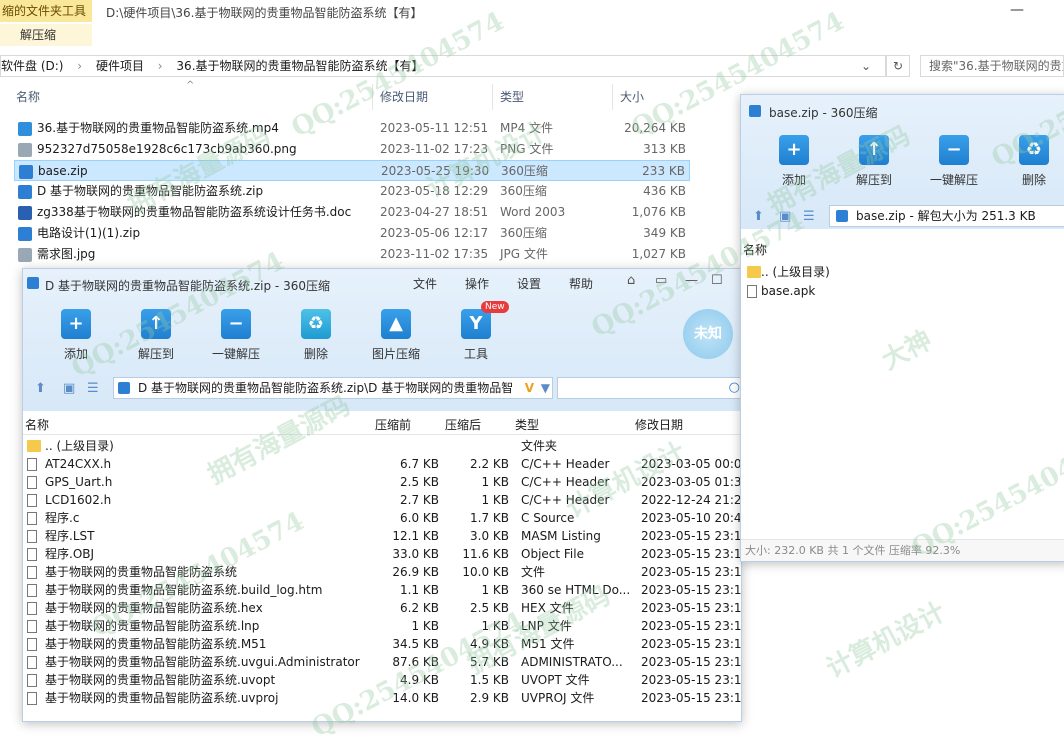 This screenshot has height=744, width=1064. Describe the element at coordinates (658, 254) in the screenshot. I see `file-size: 1,027 KB` at that location.